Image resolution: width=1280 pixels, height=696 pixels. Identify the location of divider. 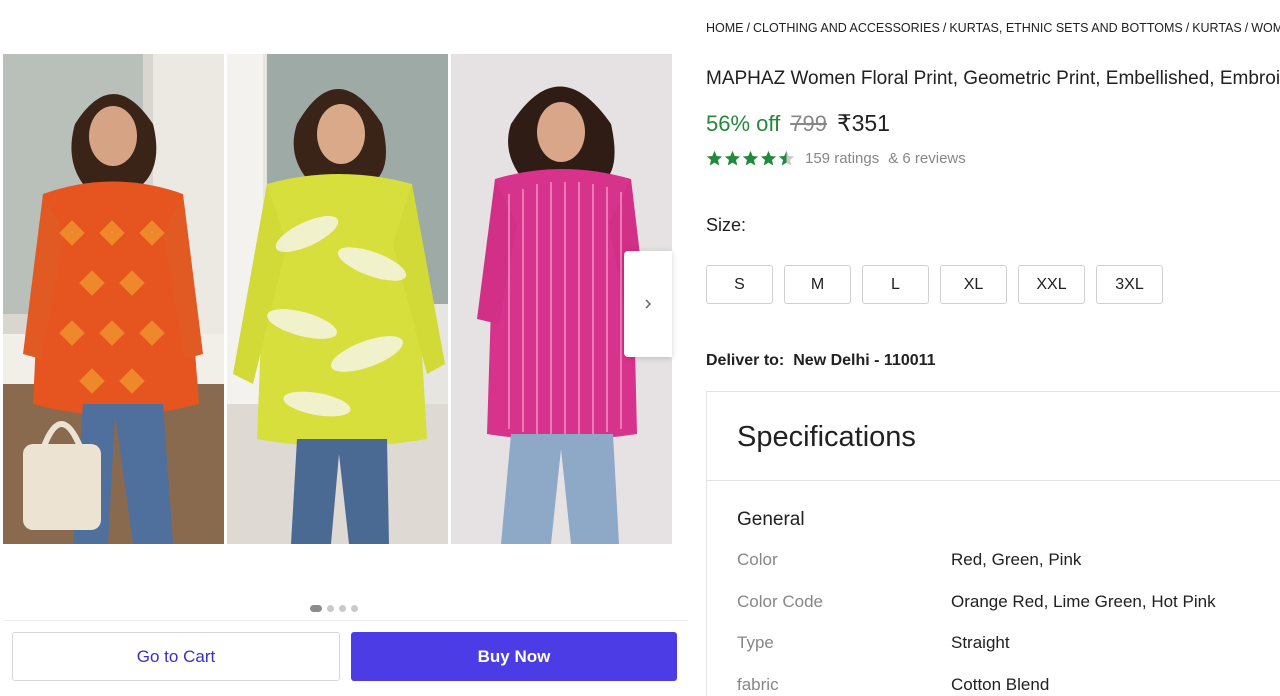
(993, 480).